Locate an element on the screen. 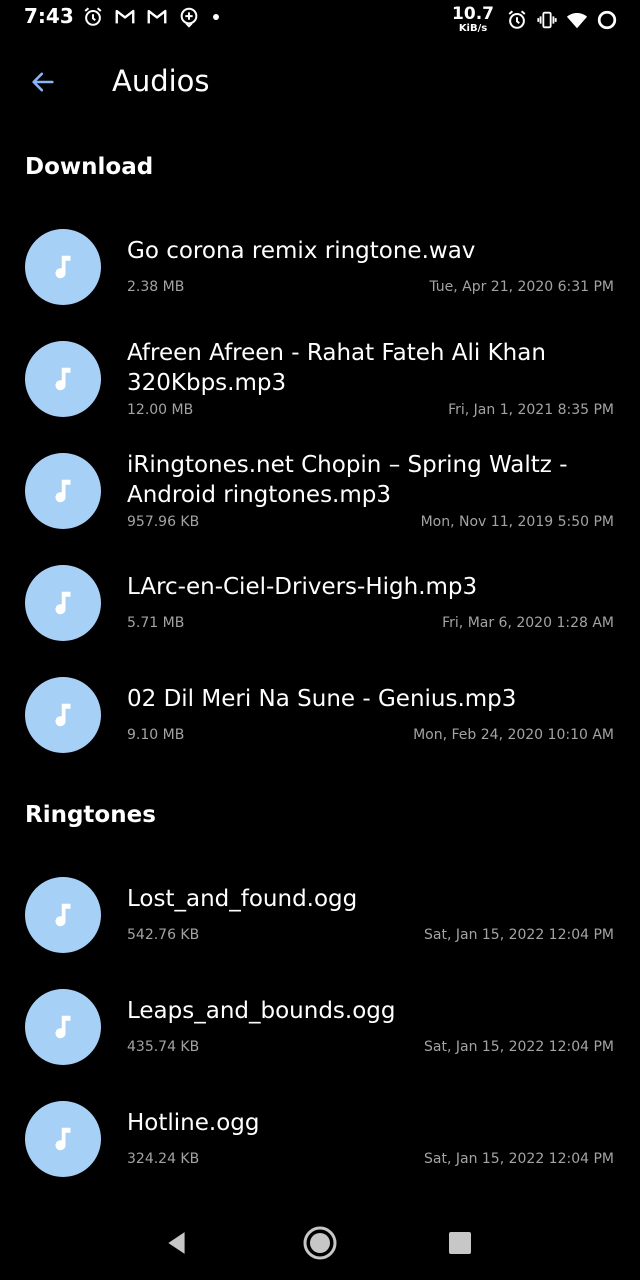  file-meta: 12.00 MB Fri, Jan 1, 2021 8:35 PM is located at coordinates (370, 410).